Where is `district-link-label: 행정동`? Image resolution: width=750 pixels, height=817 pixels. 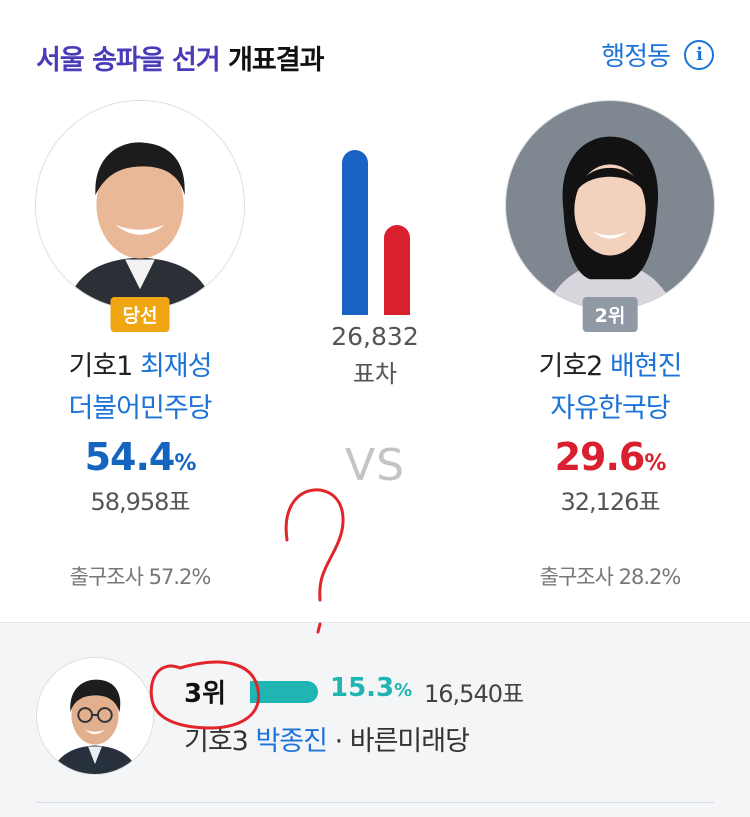
district-link-label: 행정동 is located at coordinates (636, 57).